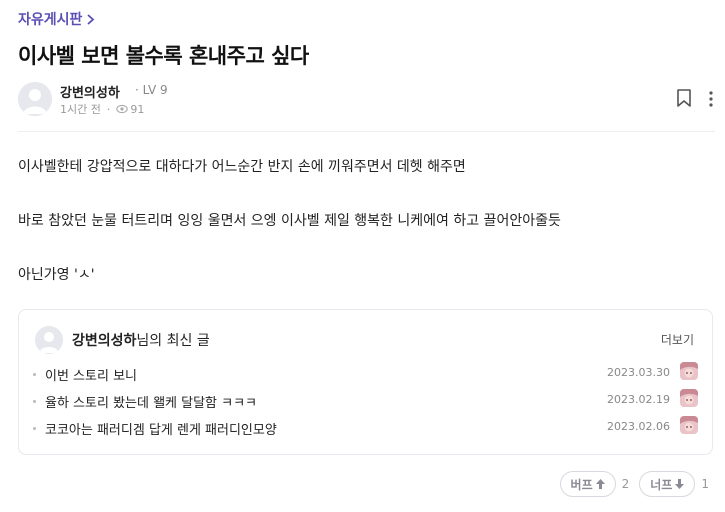 This screenshot has height=512, width=725. Describe the element at coordinates (625, 484) in the screenshot. I see `buff-count: 2` at that location.